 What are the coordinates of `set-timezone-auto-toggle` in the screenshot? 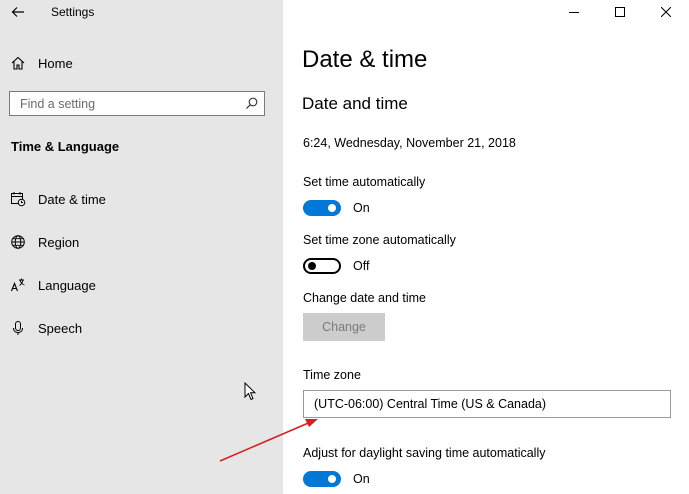 It's located at (322, 266).